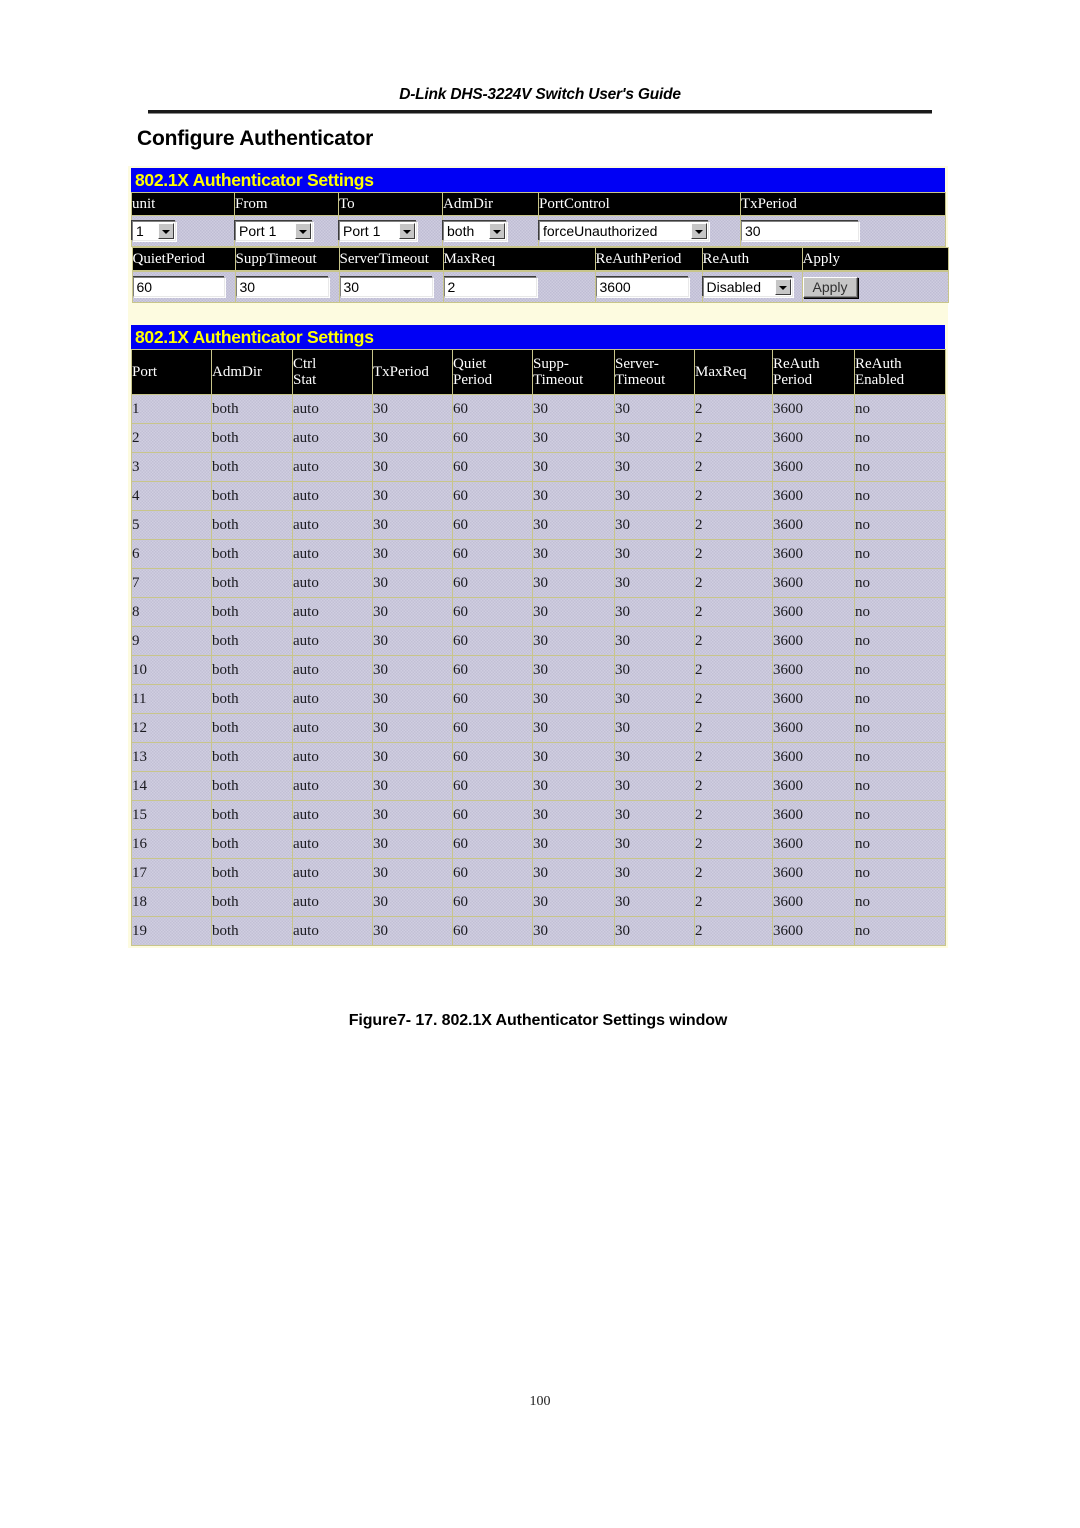 The height and width of the screenshot is (1528, 1080). I want to click on table-cell: 12, so click(171, 728).